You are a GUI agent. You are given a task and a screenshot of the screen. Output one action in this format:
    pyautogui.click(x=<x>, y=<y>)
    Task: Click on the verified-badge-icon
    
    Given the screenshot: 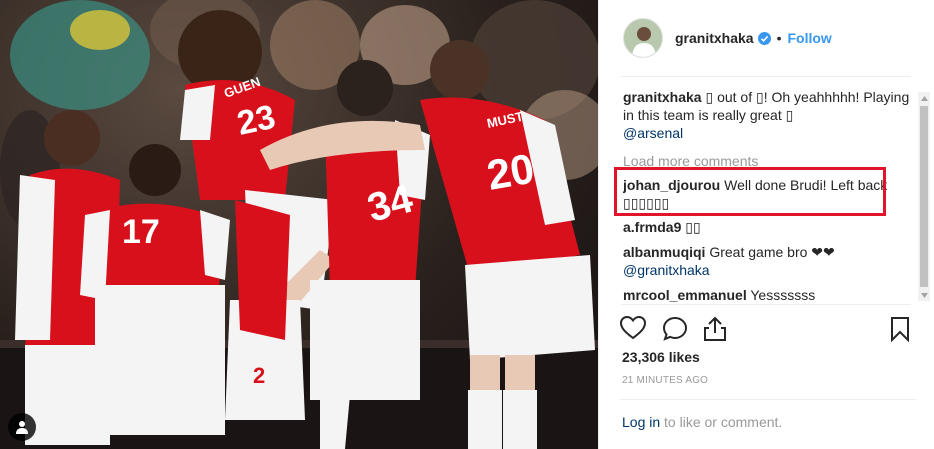 What is the action you would take?
    pyautogui.click(x=764, y=38)
    